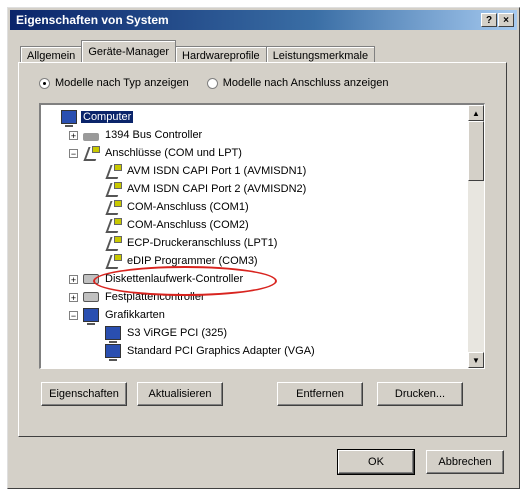 Image resolution: width=527 pixels, height=496 pixels. Describe the element at coordinates (320, 54) in the screenshot. I see `tab-performance: Leistungsmerkmale` at that location.